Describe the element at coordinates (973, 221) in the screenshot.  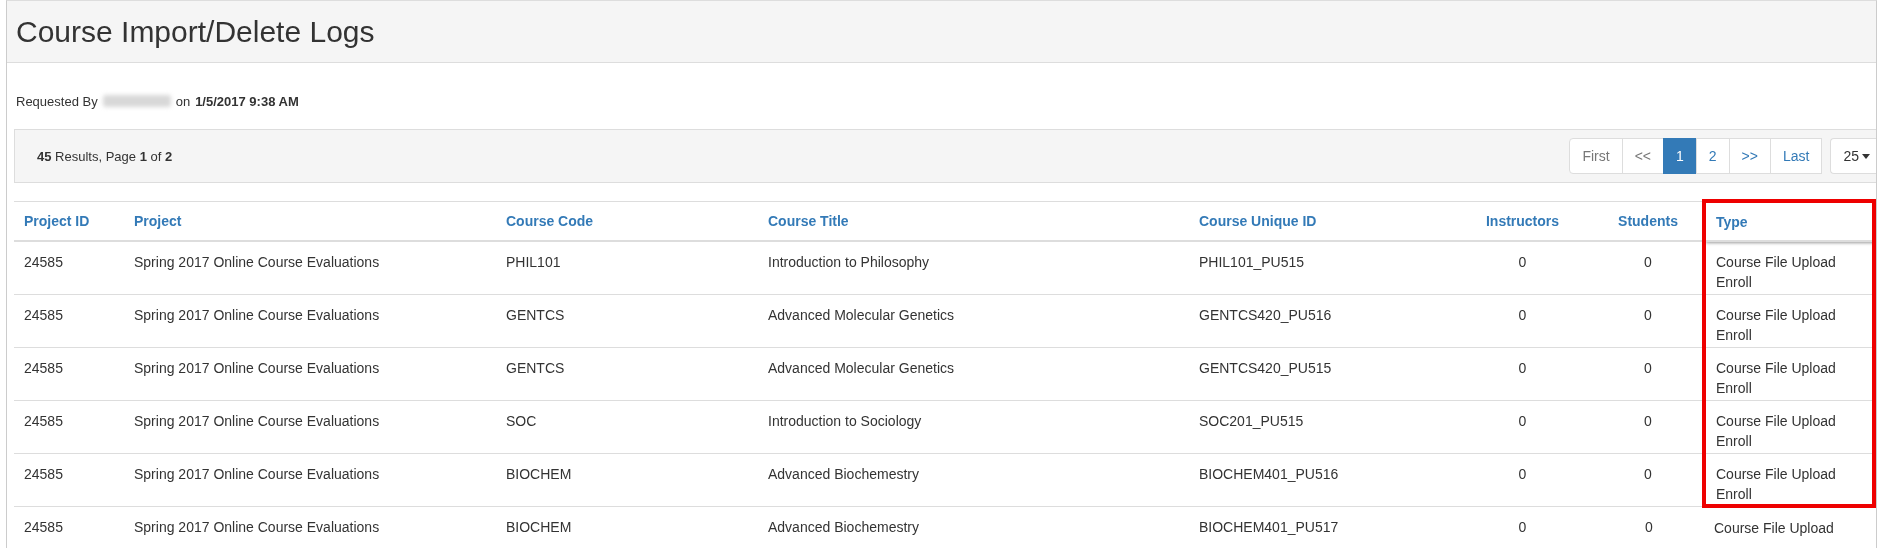
I see `column-header: Course Title` at that location.